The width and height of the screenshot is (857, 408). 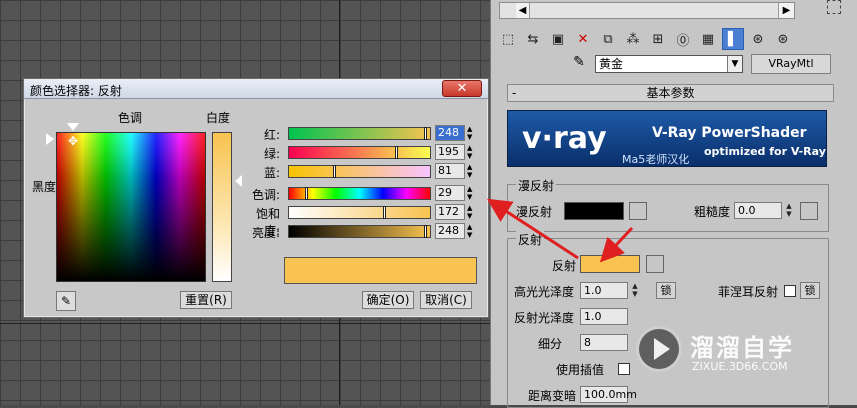 I want to click on basic-params-rollout: - 基本参数, so click(x=670, y=93).